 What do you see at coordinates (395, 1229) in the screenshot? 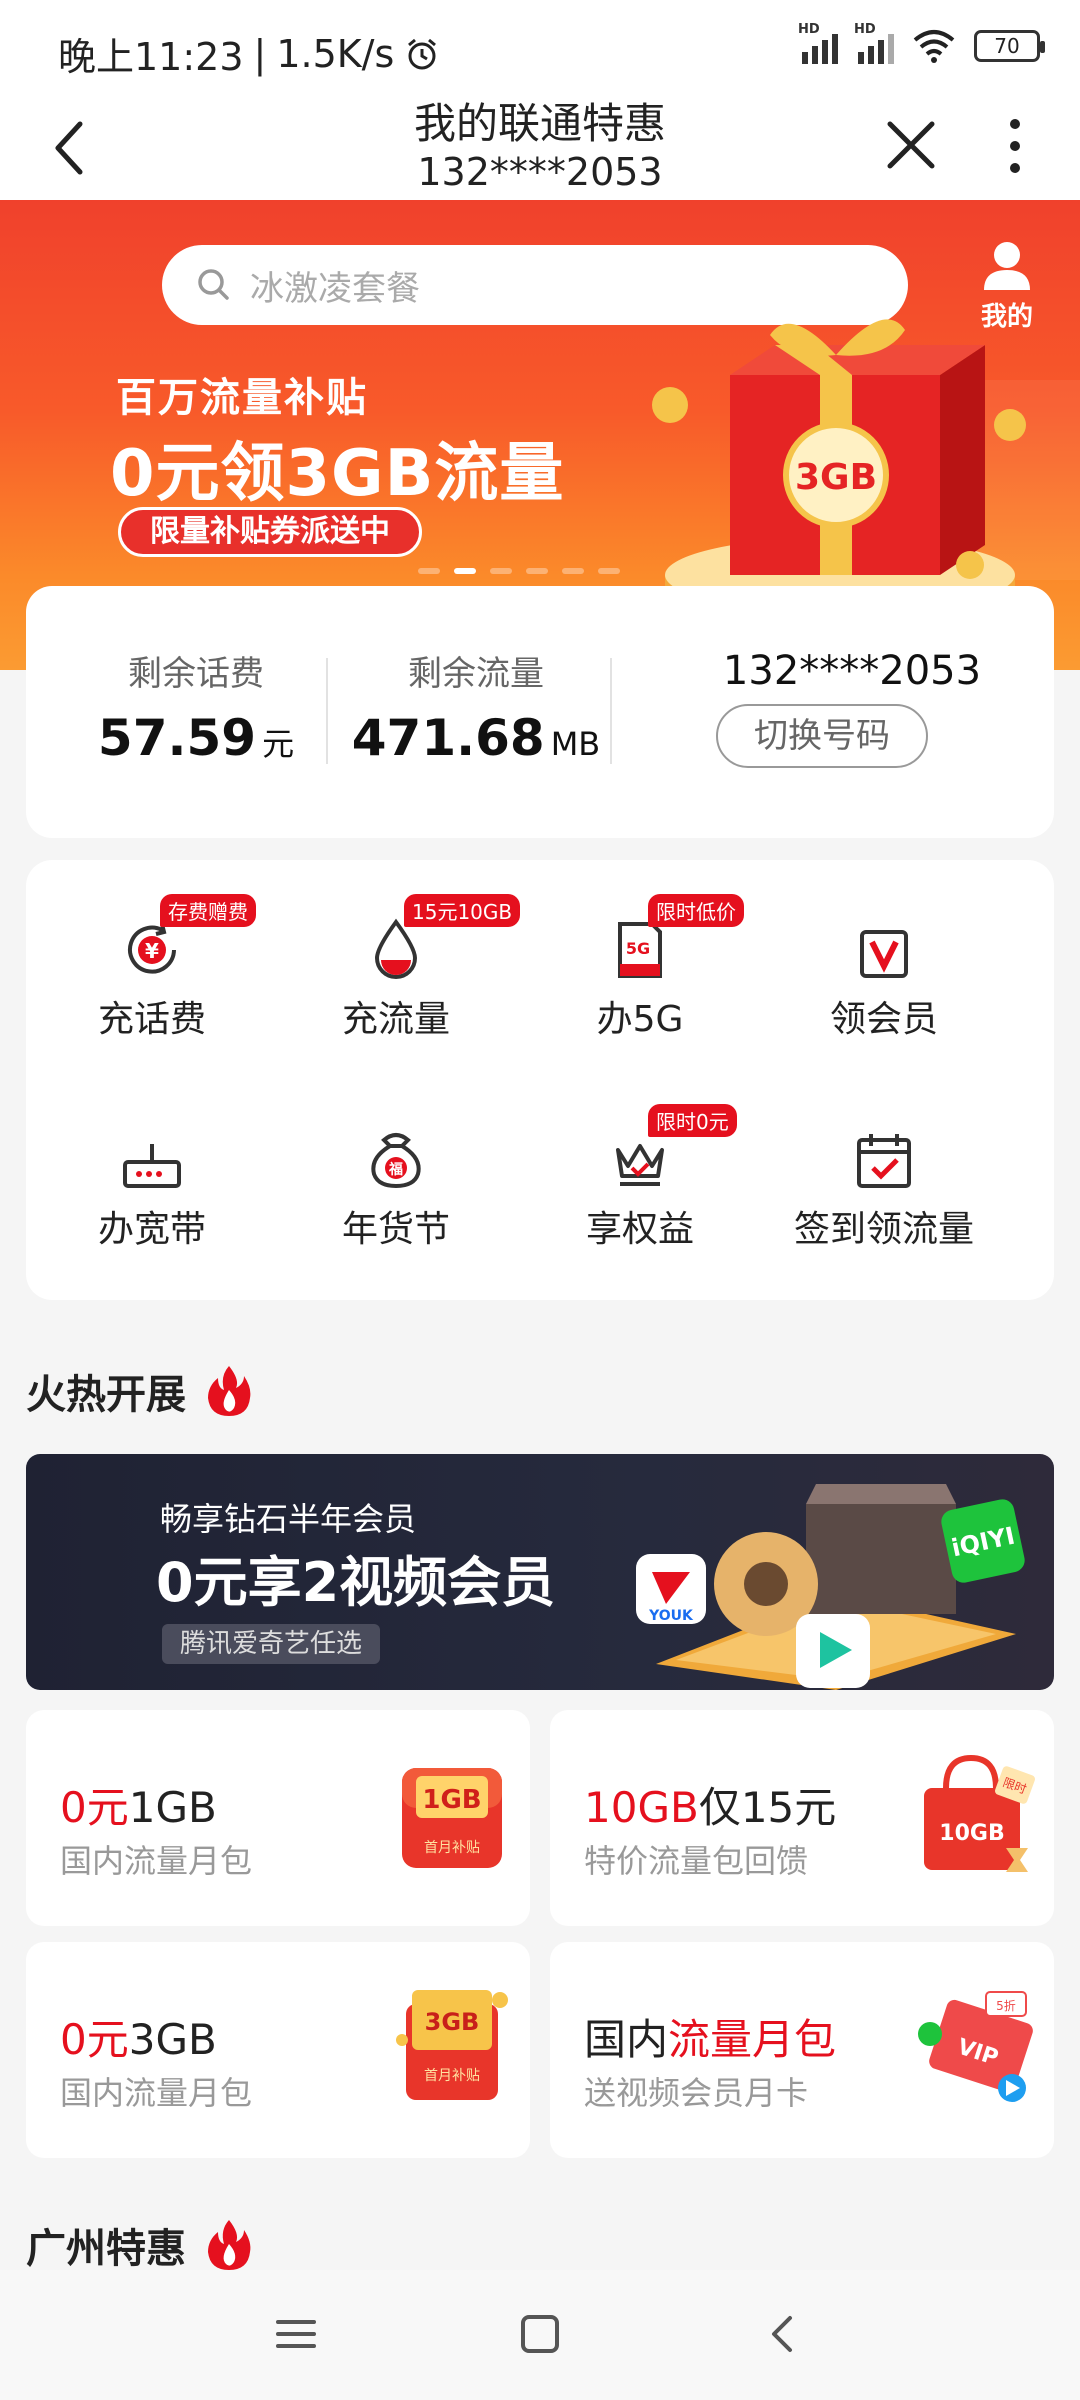
I see `service-label: 年货节` at bounding box center [395, 1229].